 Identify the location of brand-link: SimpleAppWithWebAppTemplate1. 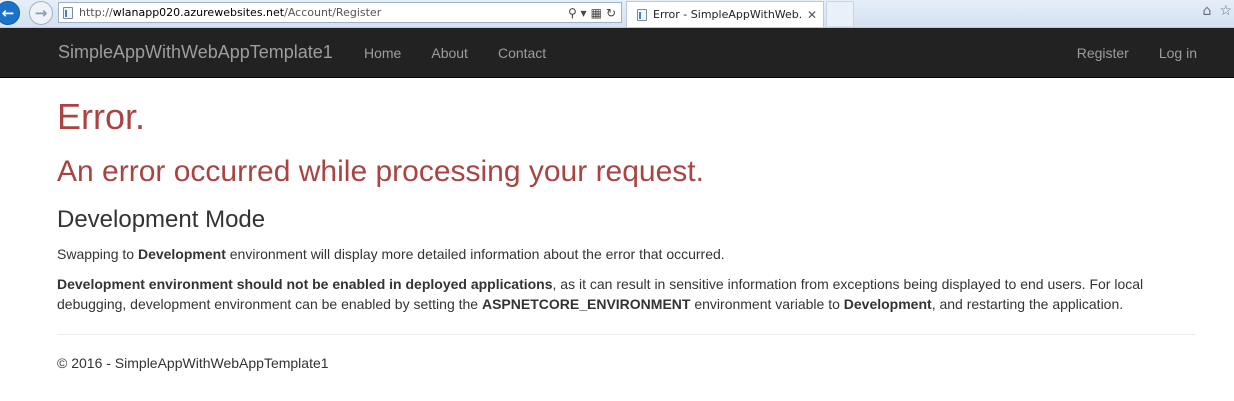
(203, 52).